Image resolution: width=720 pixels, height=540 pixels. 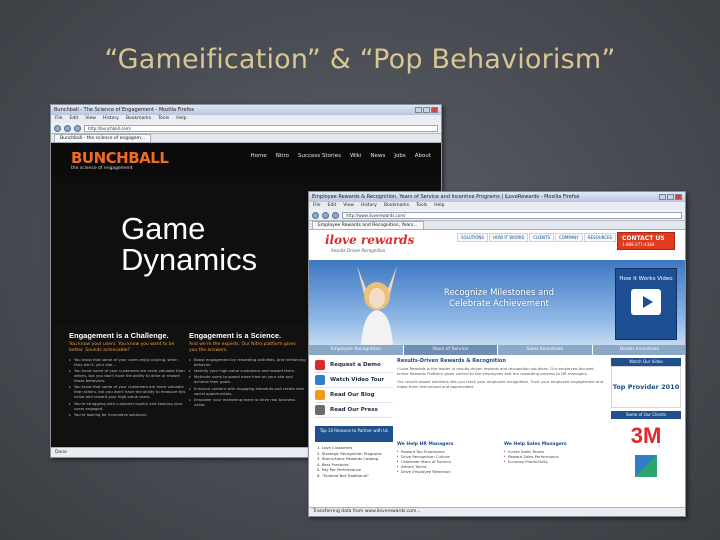 I want to click on sidebar-item-request-demo: Request a Demo, so click(x=354, y=365).